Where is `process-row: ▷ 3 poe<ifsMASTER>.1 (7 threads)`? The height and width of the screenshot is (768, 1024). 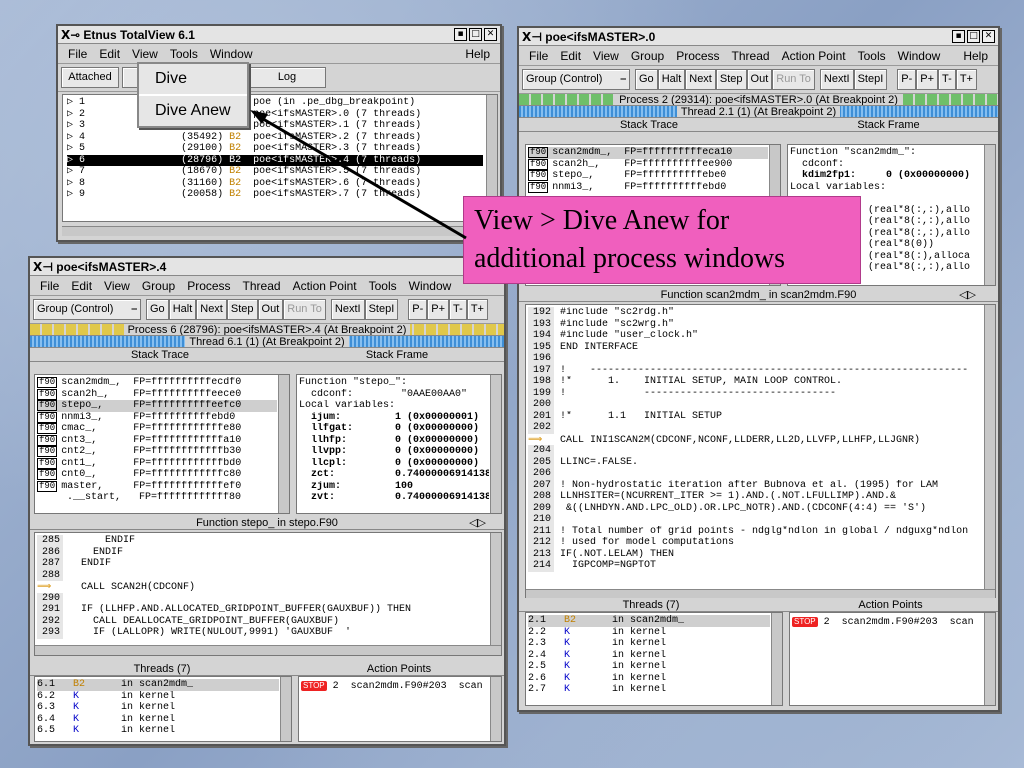
process-row: ▷ 3 poe<ifsMASTER>.1 (7 threads) is located at coordinates (275, 126).